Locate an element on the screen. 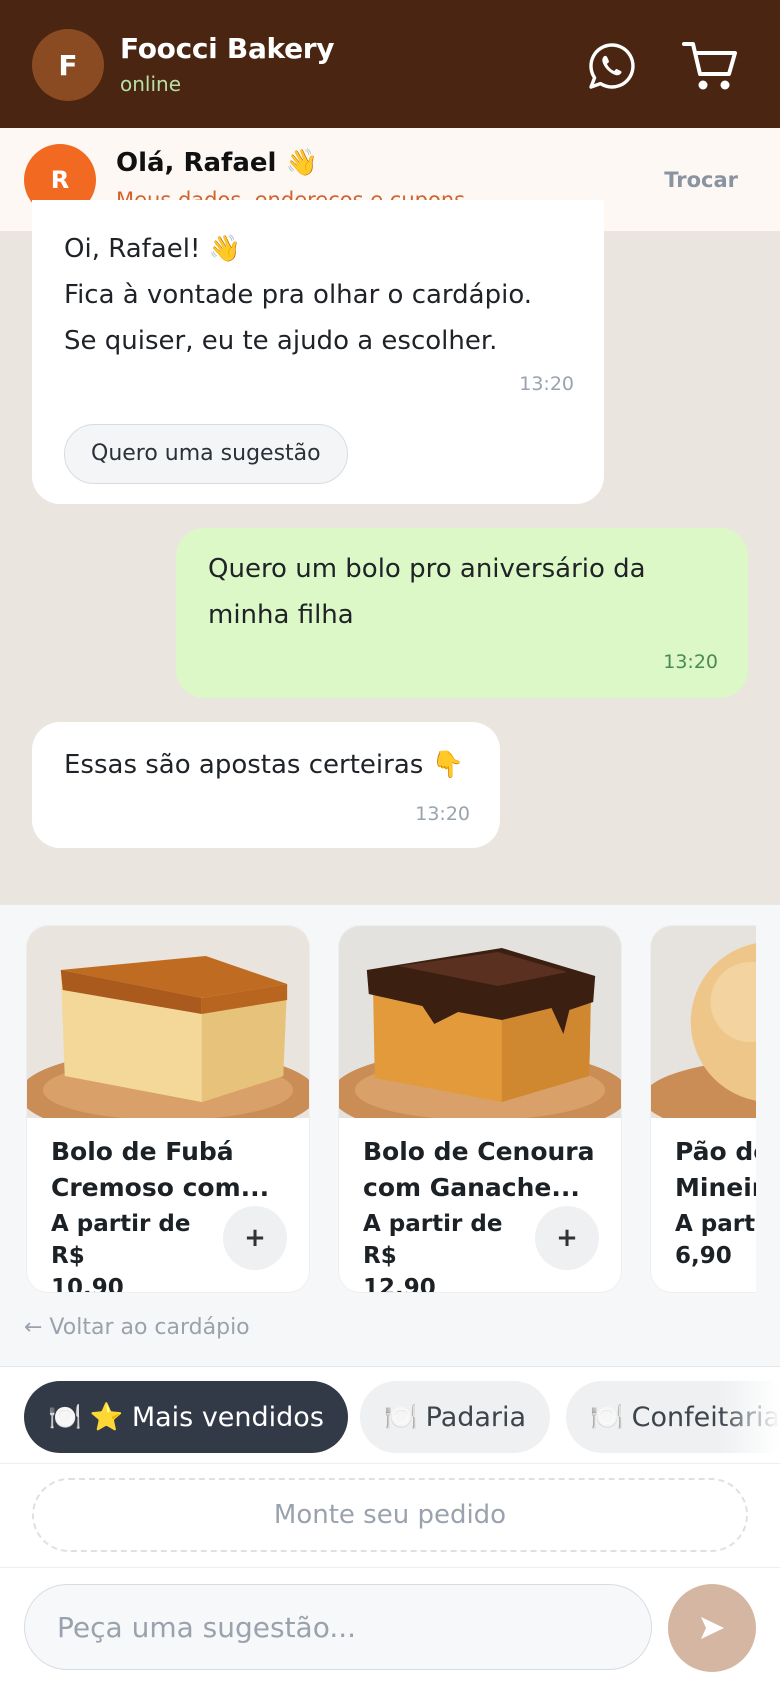  suggestion-quick-reply-button: Quero uma sugestão is located at coordinates (206, 454).